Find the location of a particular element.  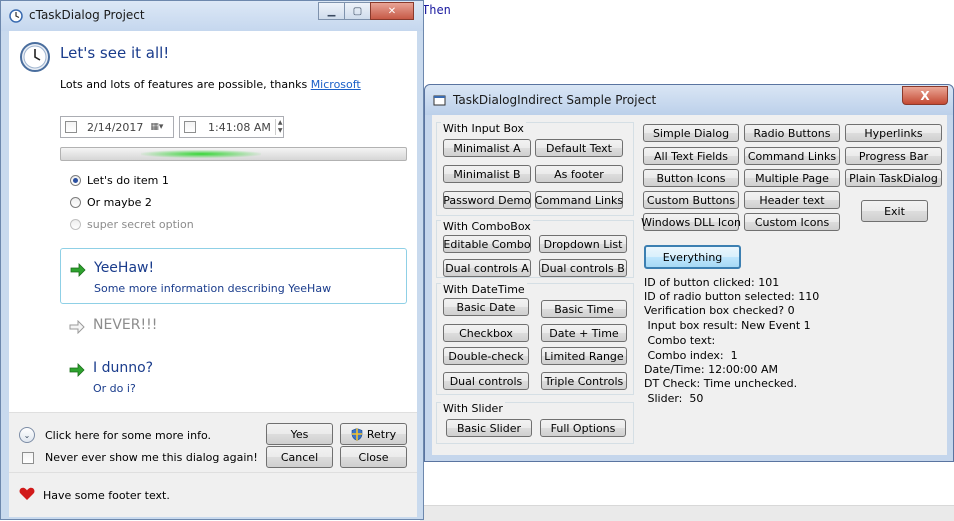

group-title: With ComboBox is located at coordinates (487, 226).